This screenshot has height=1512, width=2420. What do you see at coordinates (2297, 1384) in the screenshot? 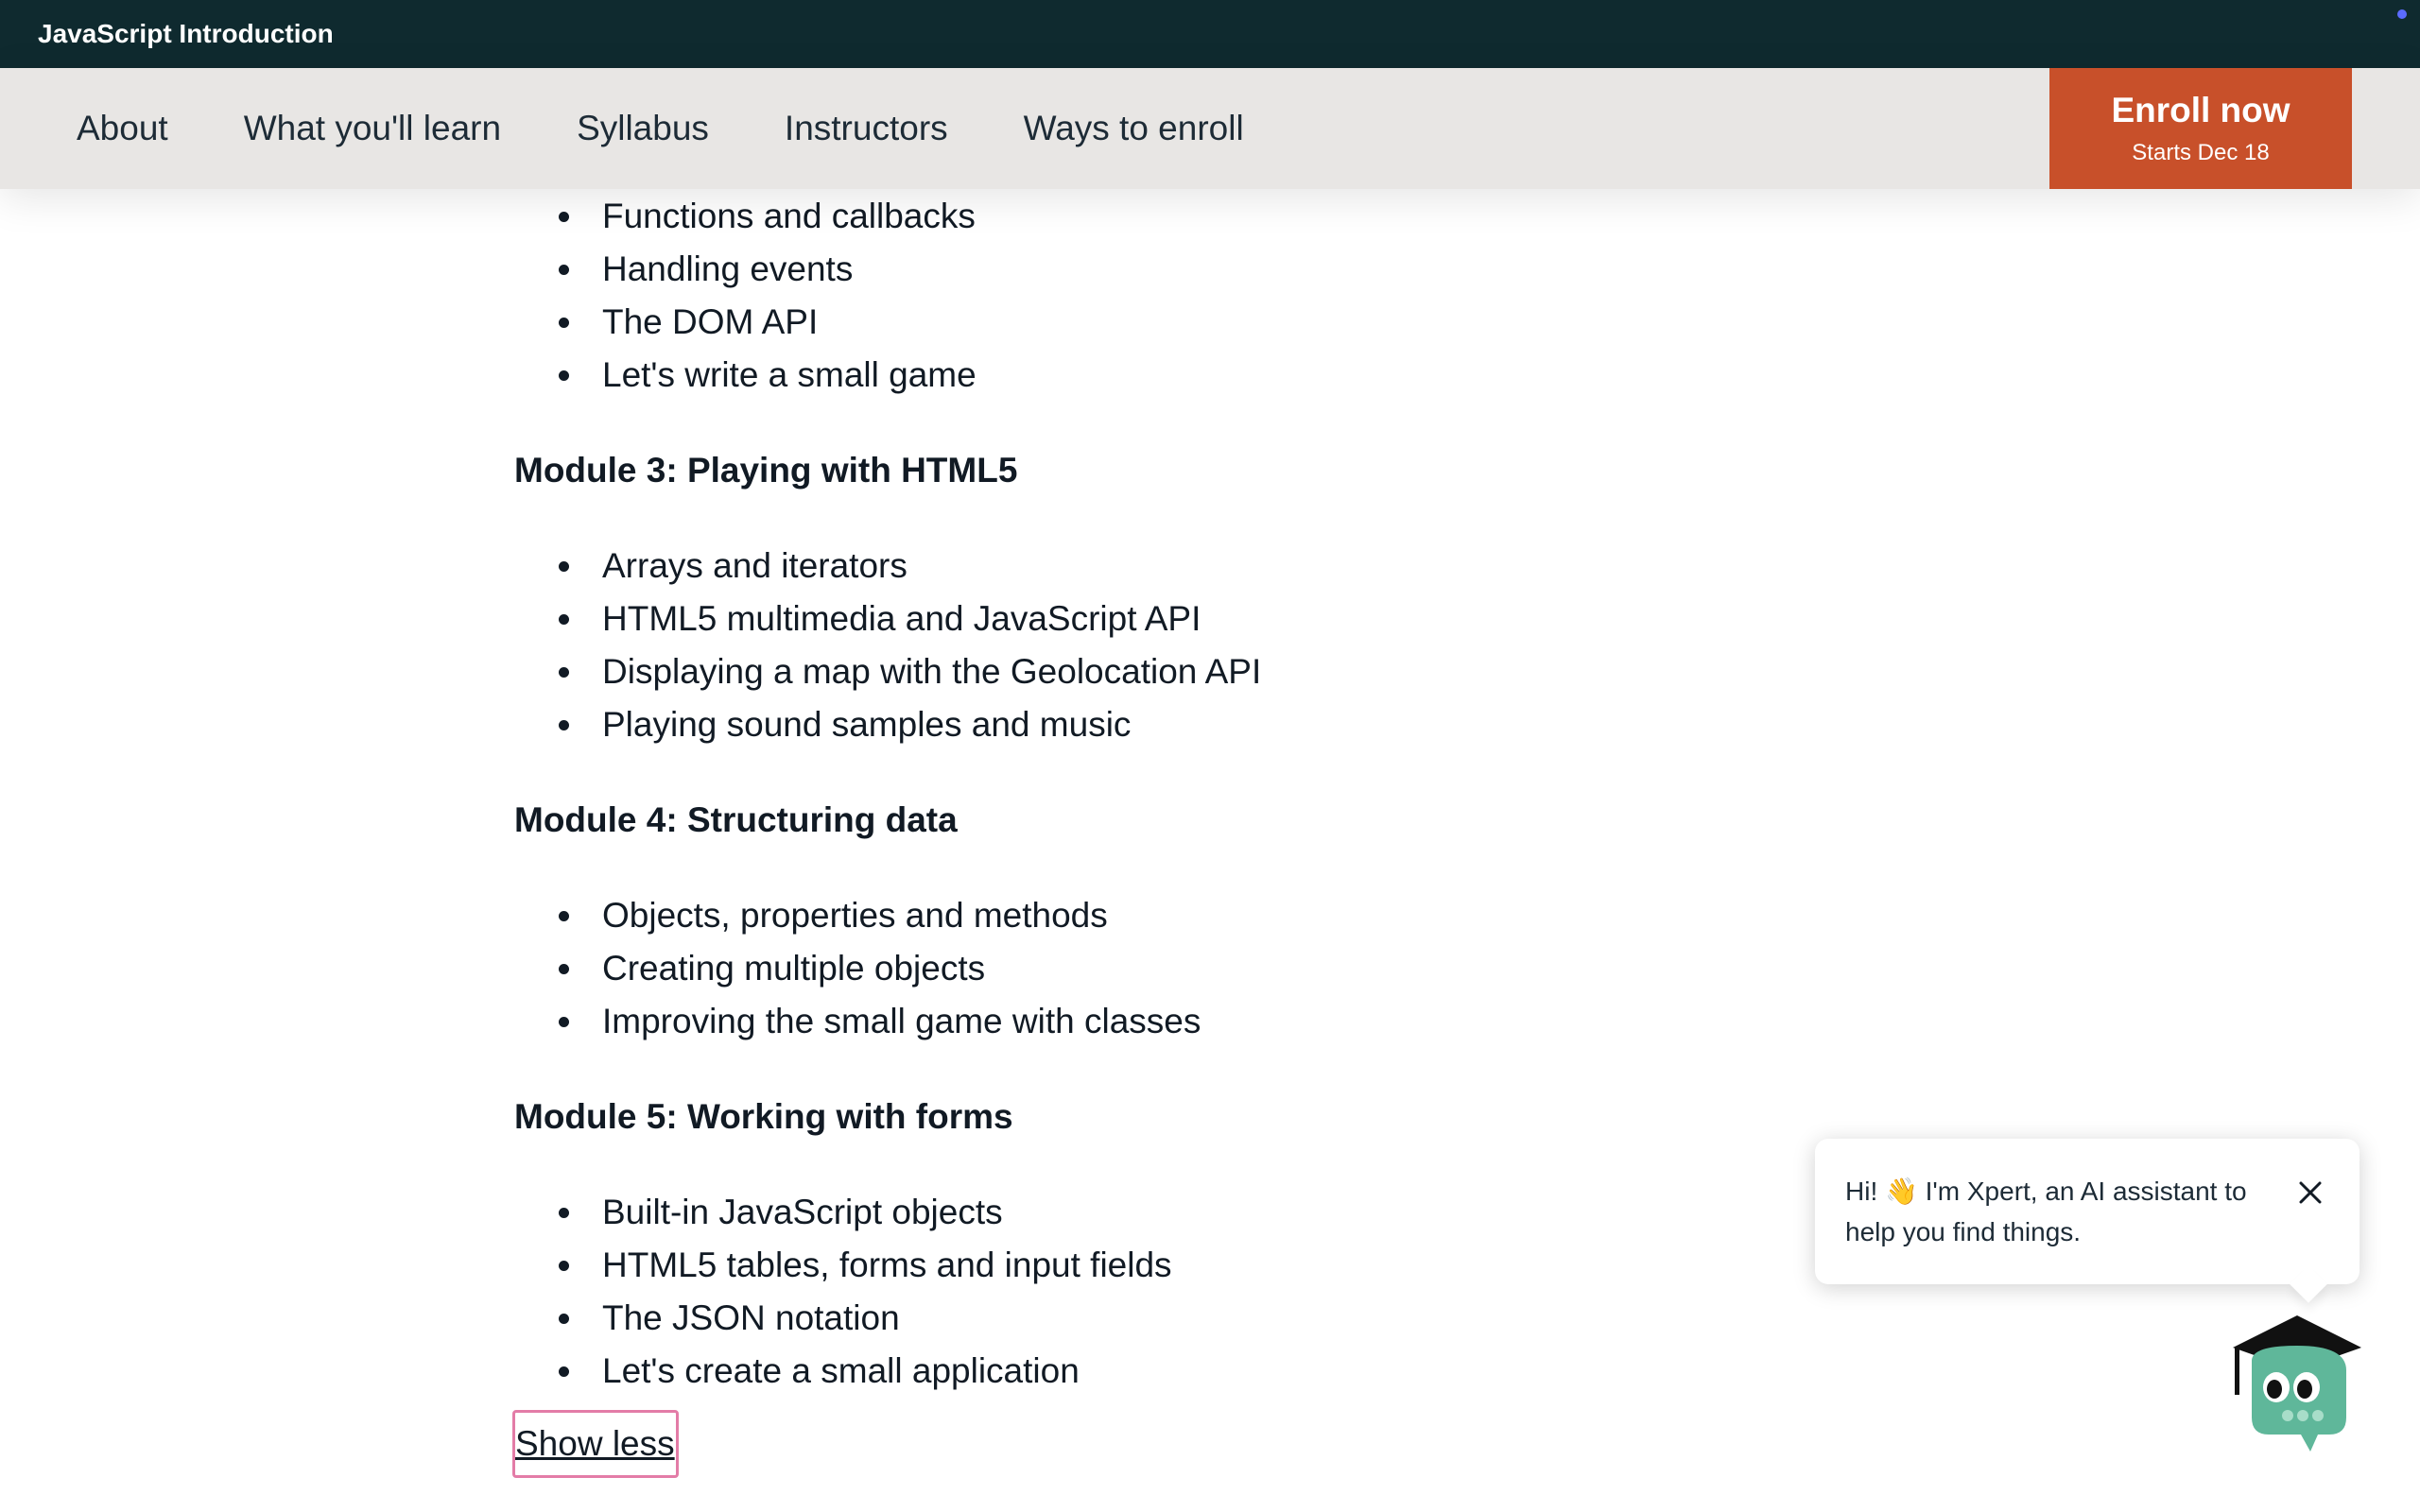
I see `xpert-assistant-avatar-icon` at bounding box center [2297, 1384].